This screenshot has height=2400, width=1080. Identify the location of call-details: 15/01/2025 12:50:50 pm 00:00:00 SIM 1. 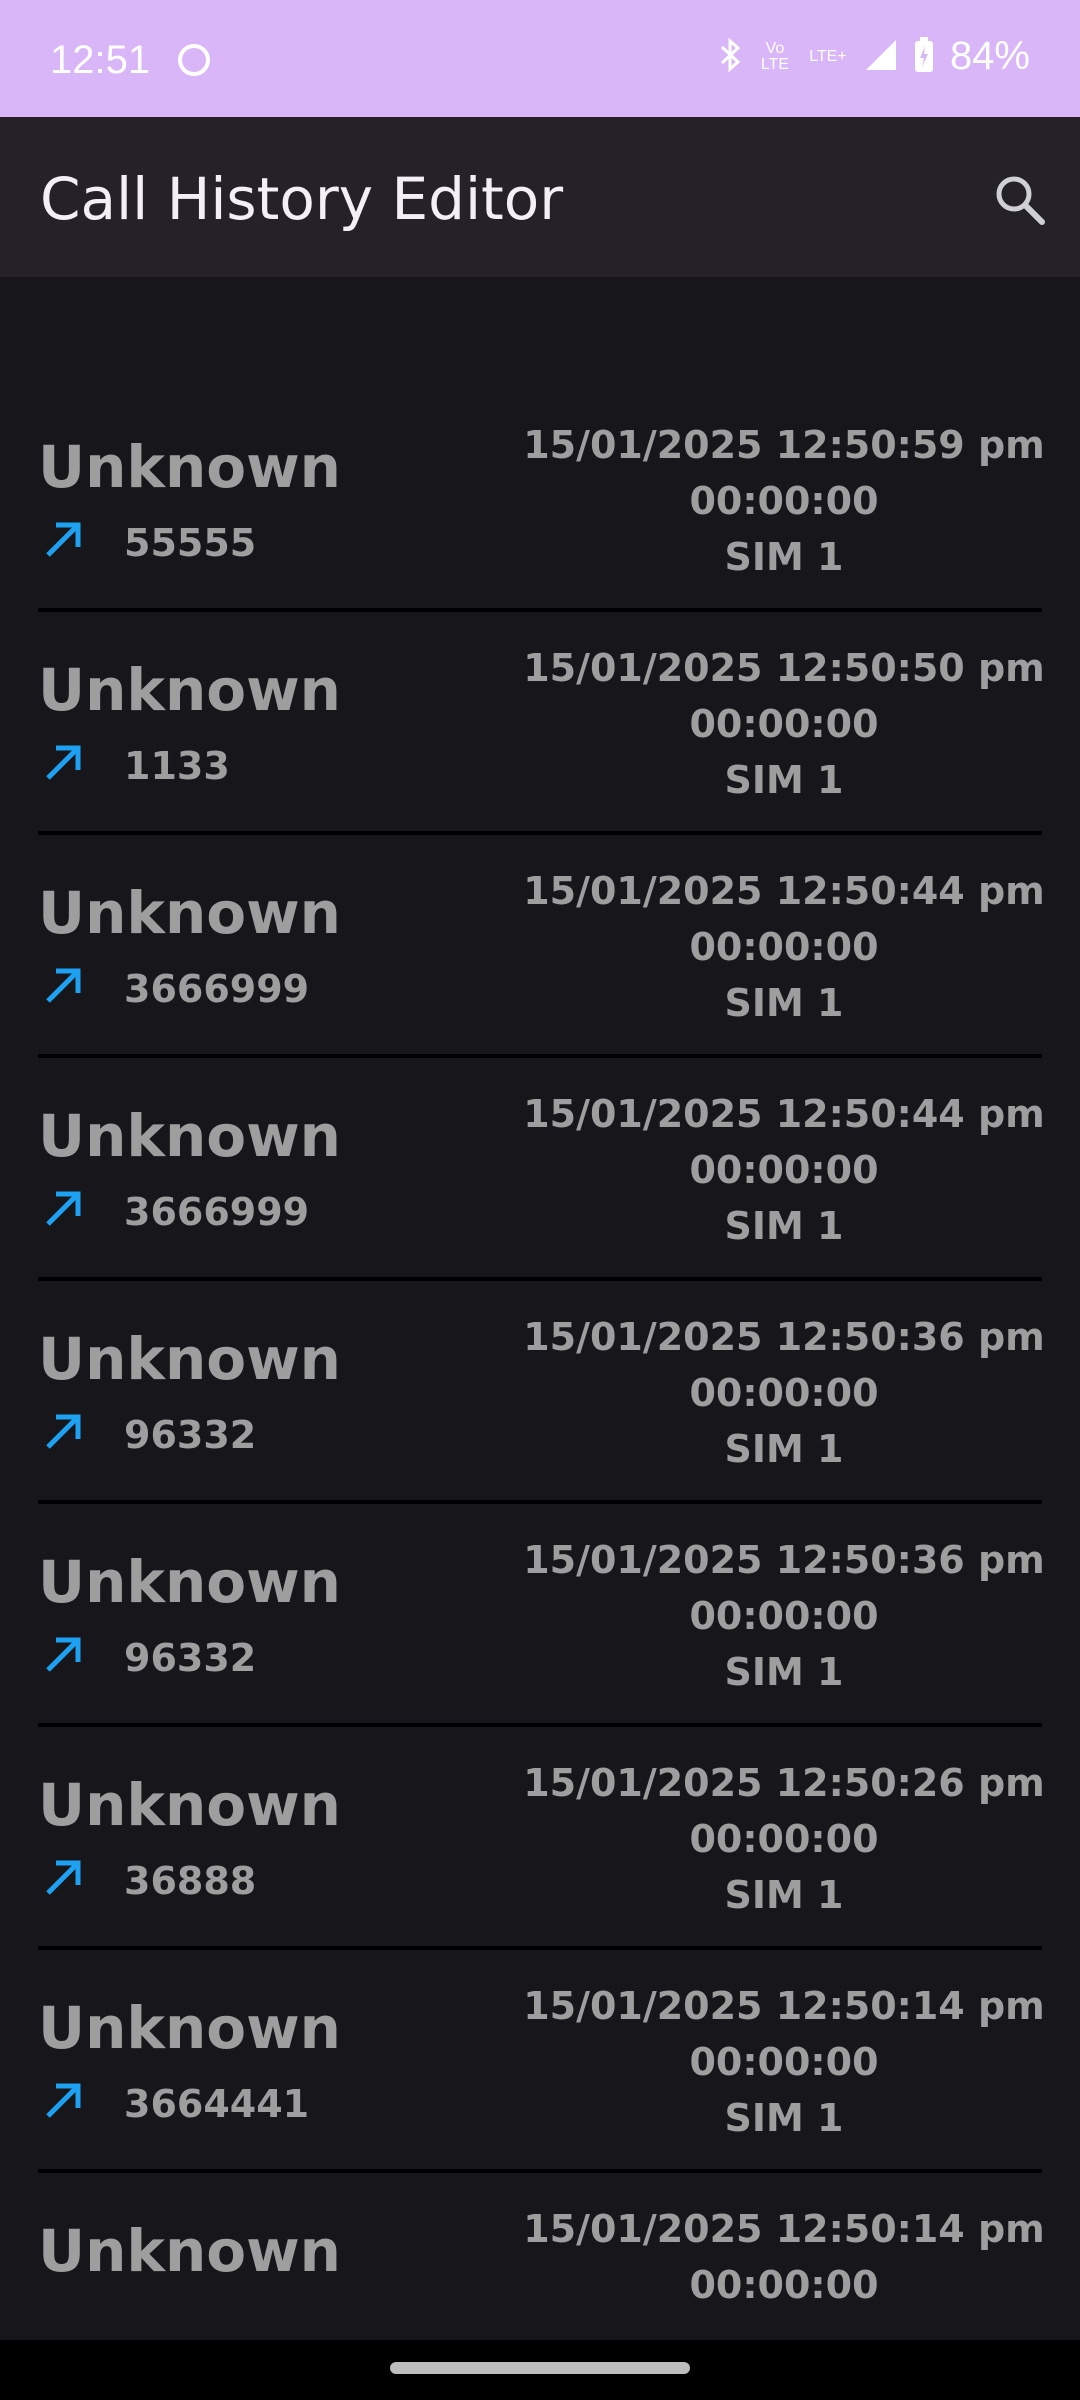
(784, 724).